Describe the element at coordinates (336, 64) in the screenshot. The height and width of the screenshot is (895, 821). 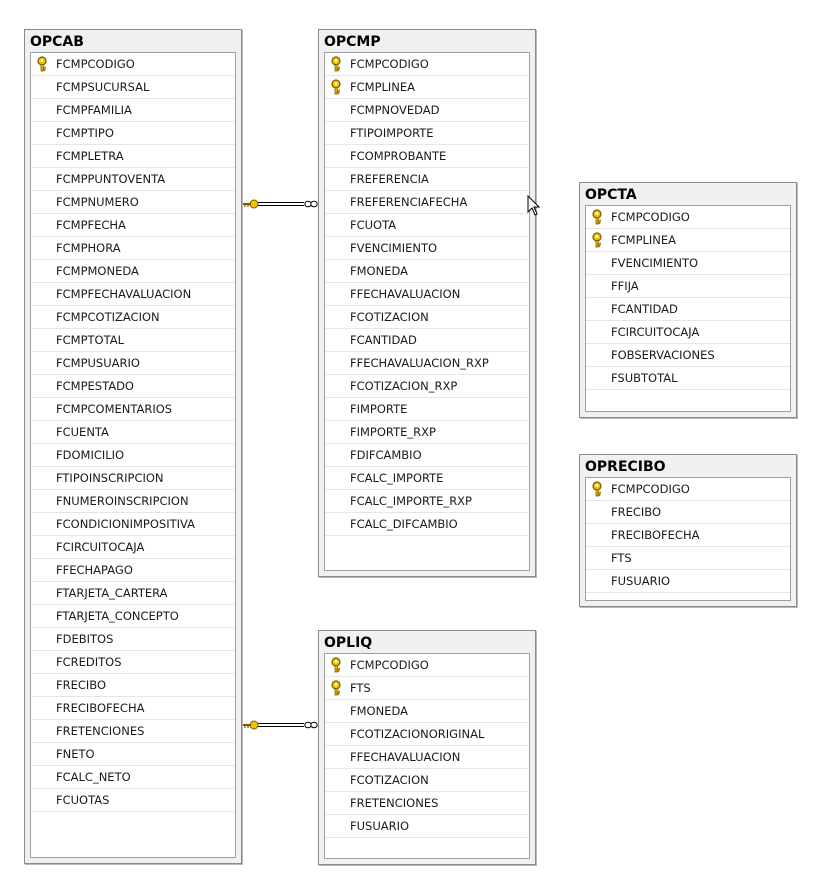
I see `primary-key-icon` at that location.